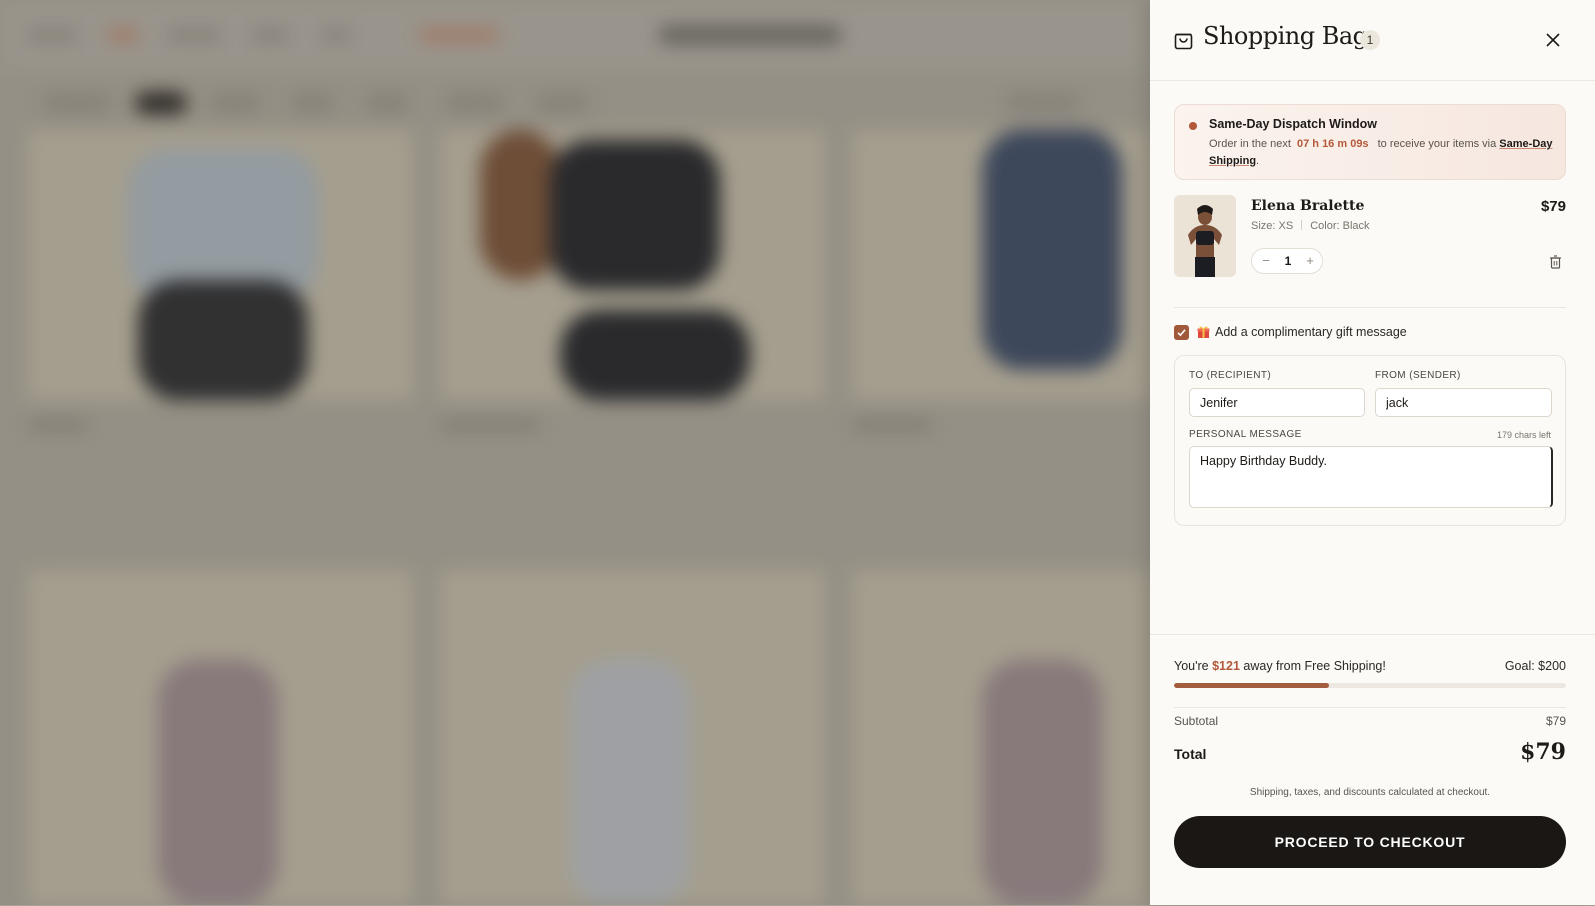 The image size is (1595, 906). I want to click on progress-fill, so click(1251, 685).